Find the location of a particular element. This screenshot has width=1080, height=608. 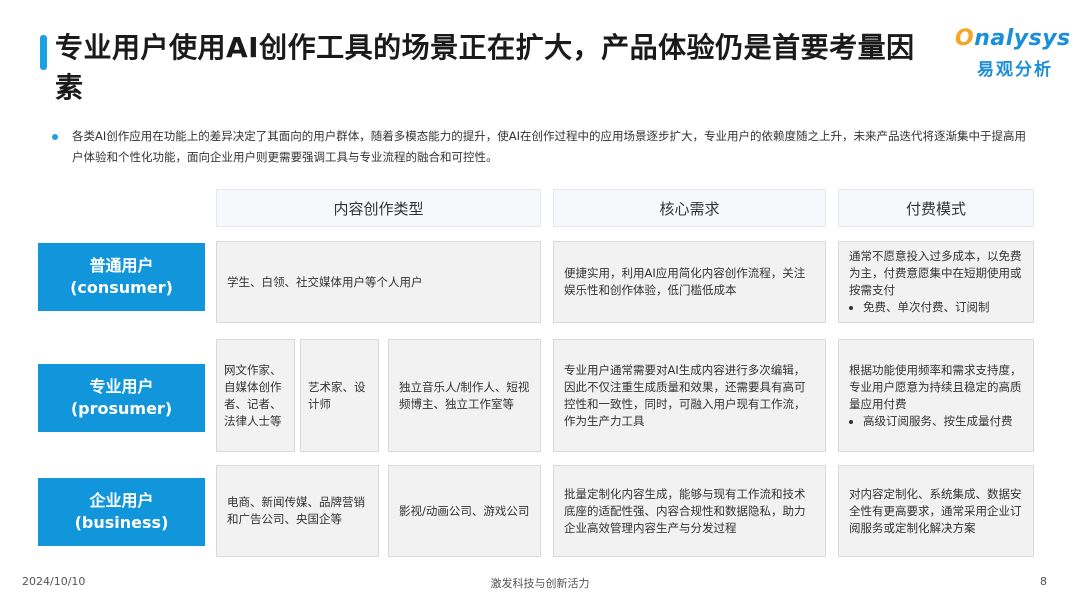

row-label-consumer: 普通用户 (consumer) is located at coordinates (121, 277).